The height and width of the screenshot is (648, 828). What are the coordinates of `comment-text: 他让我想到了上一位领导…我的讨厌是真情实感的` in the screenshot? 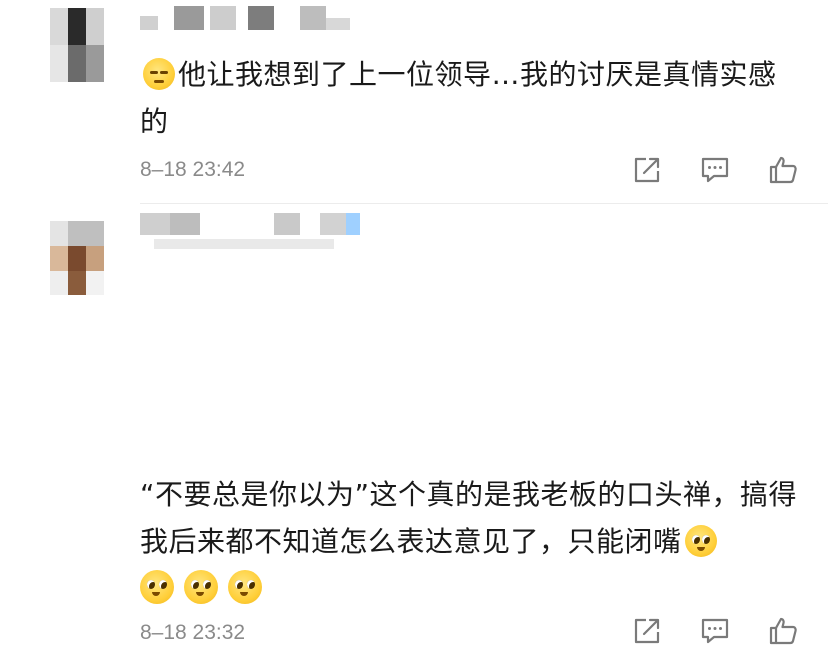 It's located at (470, 98).